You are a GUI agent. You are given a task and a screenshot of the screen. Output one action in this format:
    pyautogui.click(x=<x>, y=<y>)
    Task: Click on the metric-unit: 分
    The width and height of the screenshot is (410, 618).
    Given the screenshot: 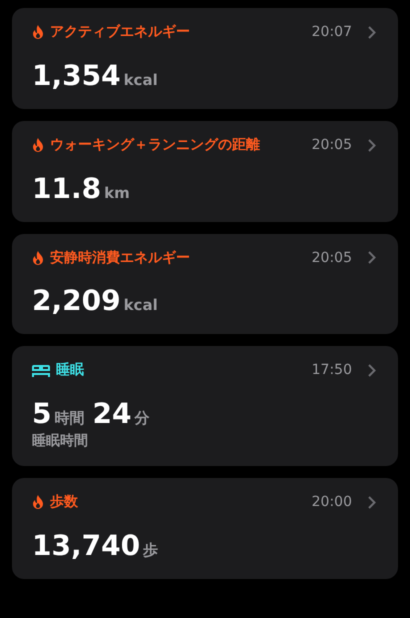 What is the action you would take?
    pyautogui.click(x=142, y=418)
    